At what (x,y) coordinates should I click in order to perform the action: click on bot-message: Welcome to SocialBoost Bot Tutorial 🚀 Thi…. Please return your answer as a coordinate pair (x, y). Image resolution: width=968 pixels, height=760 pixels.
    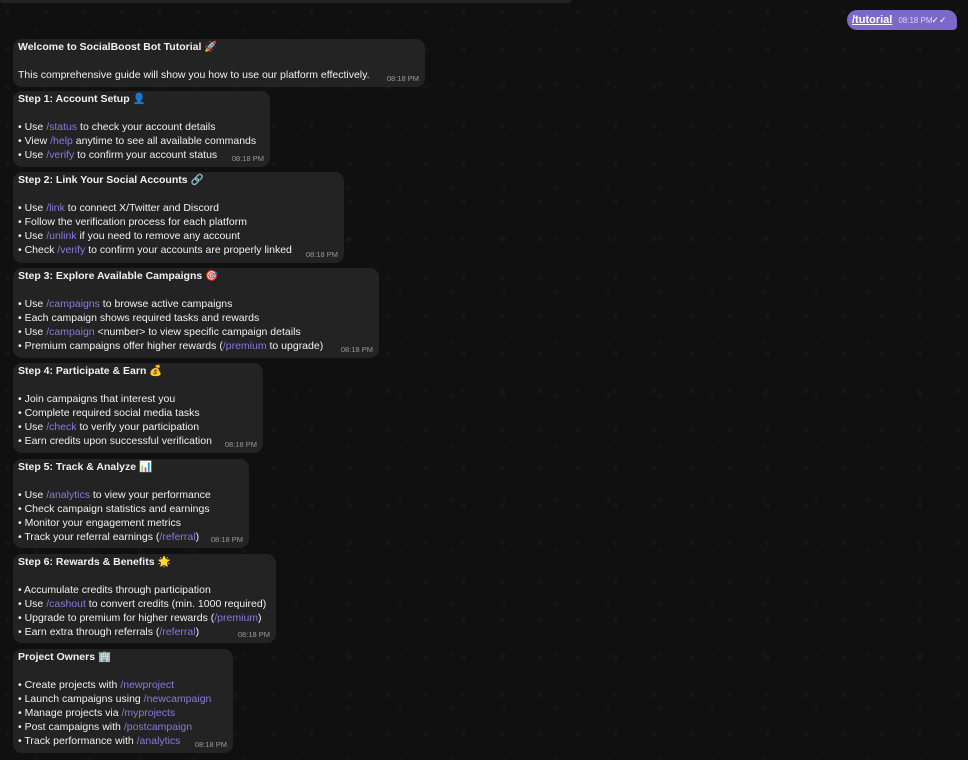
    Looking at the image, I should click on (219, 63).